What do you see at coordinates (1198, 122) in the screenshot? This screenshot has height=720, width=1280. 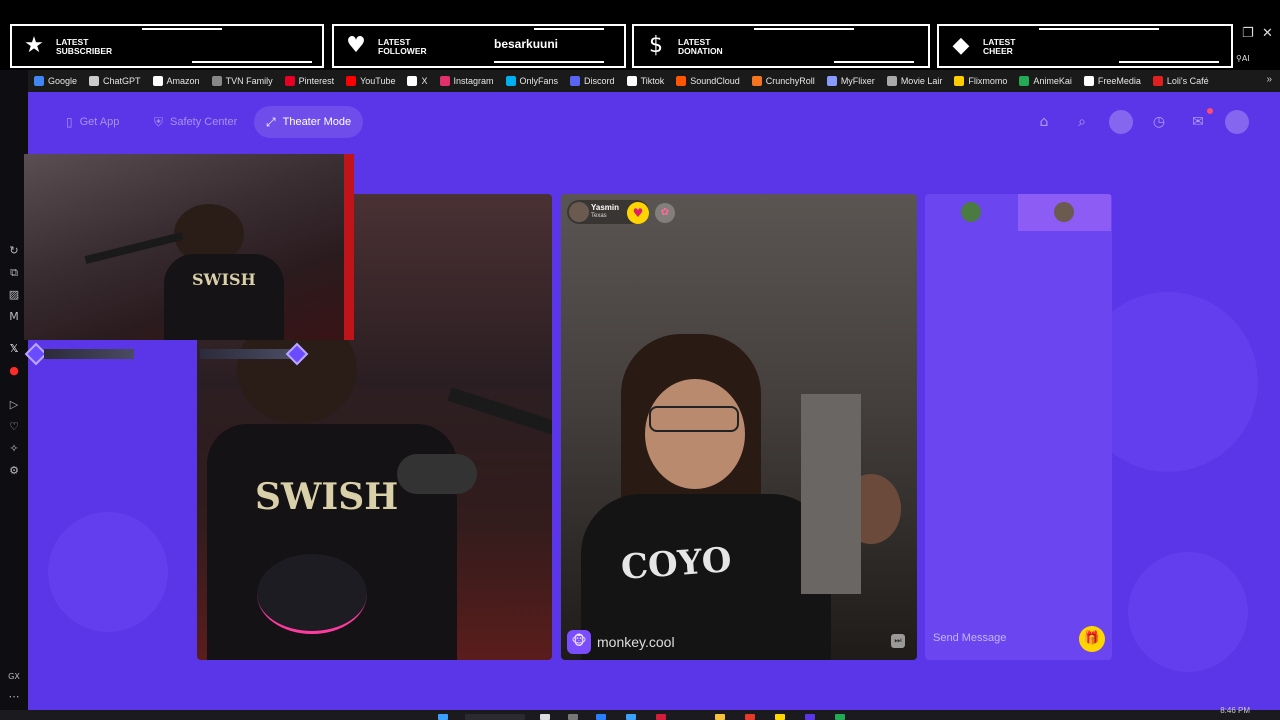 I see `messages-icon: ✉` at bounding box center [1198, 122].